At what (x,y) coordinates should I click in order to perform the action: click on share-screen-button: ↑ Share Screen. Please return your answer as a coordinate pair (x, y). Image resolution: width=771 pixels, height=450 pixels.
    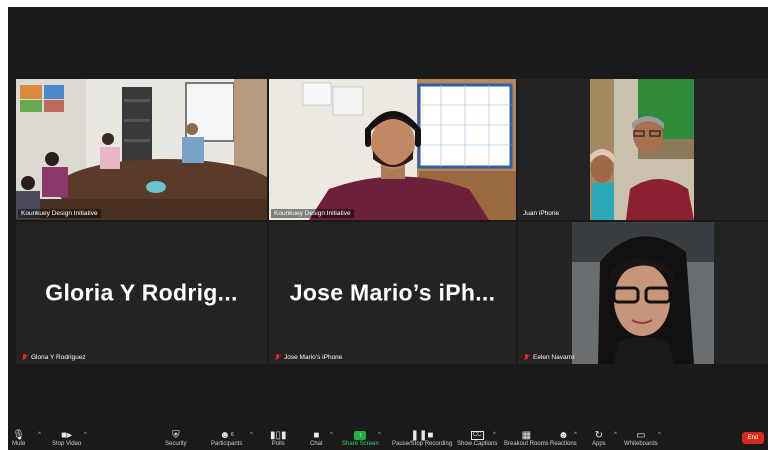
    Looking at the image, I should click on (360, 439).